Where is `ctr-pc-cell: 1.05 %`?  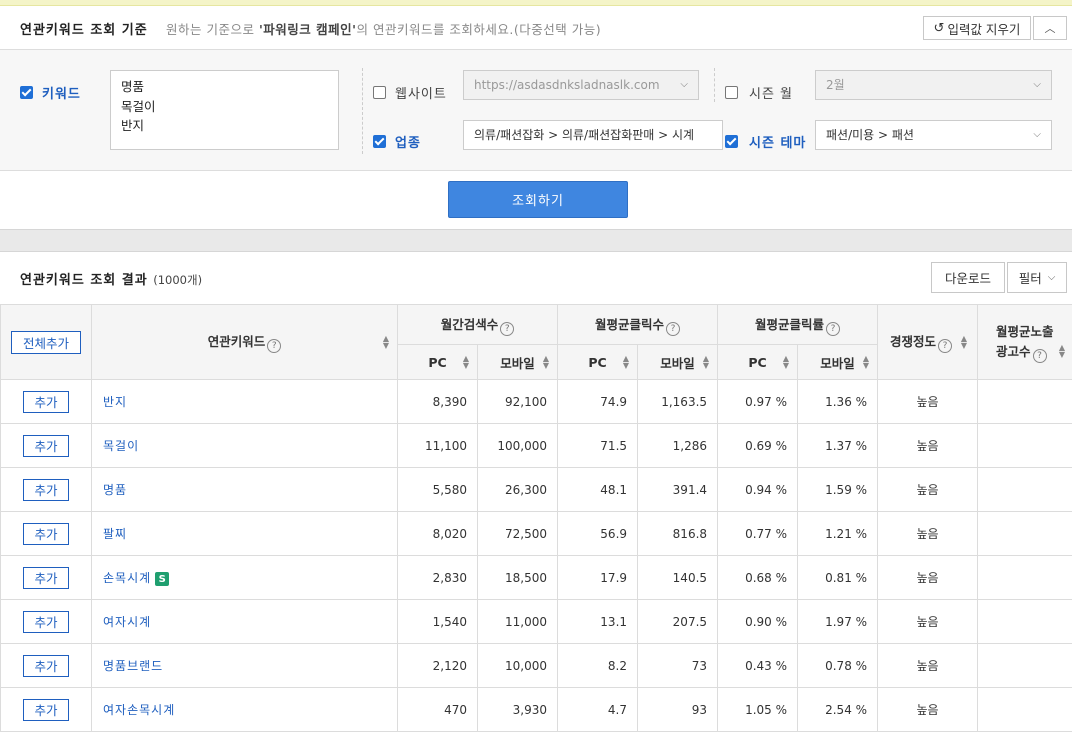 ctr-pc-cell: 1.05 % is located at coordinates (758, 709).